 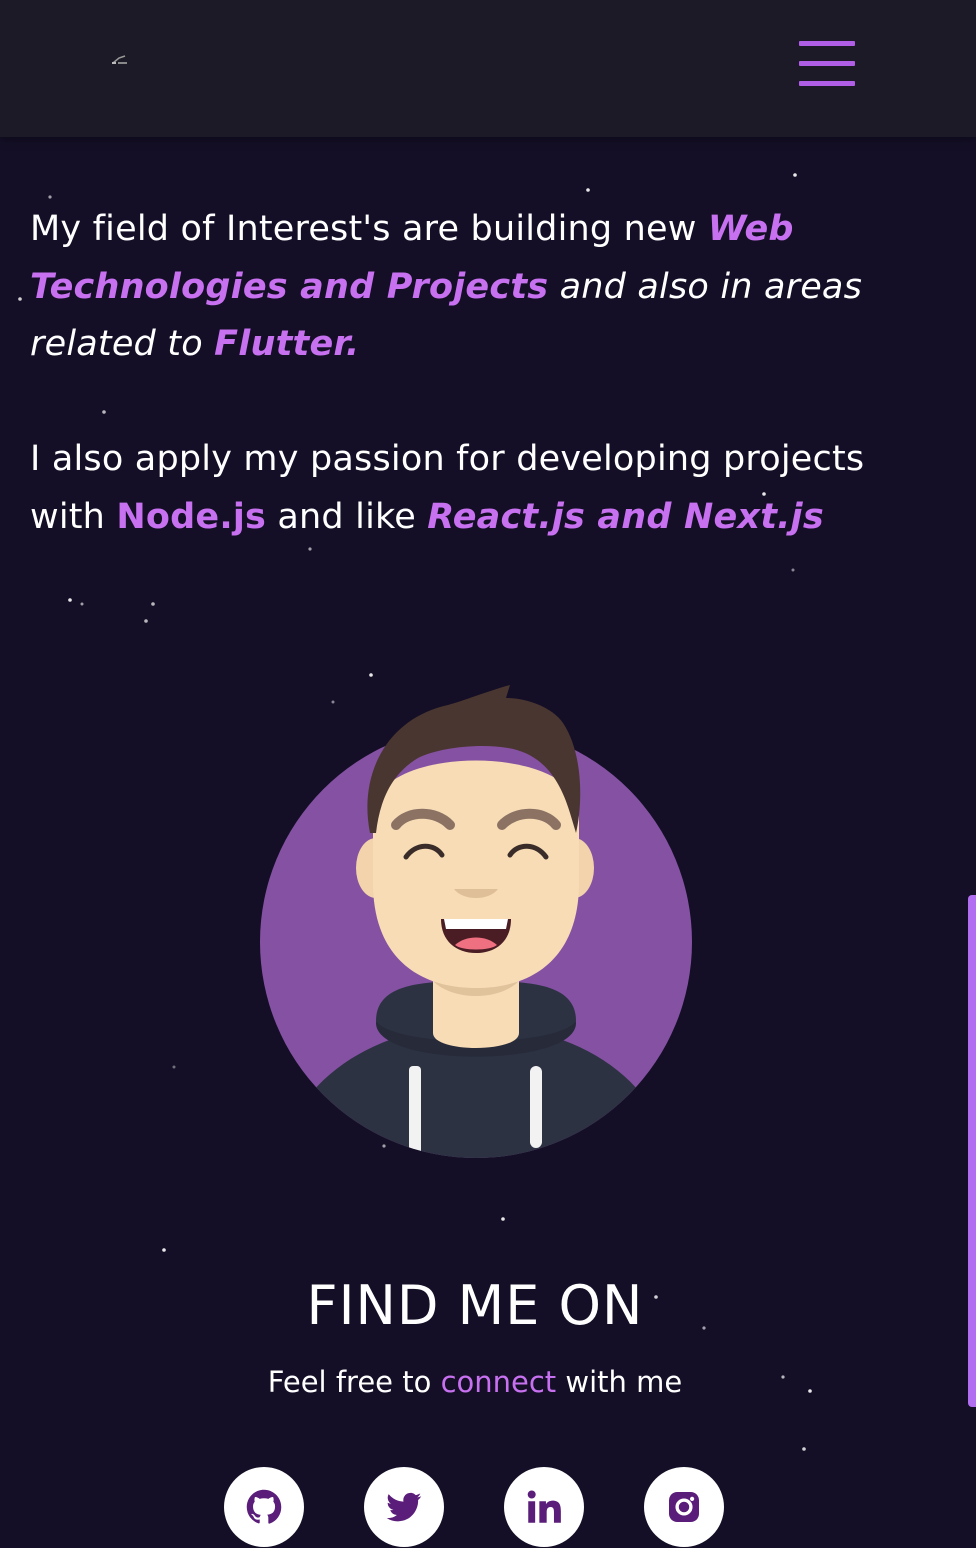 I want to click on connect-highlight: connect, so click(x=498, y=1382).